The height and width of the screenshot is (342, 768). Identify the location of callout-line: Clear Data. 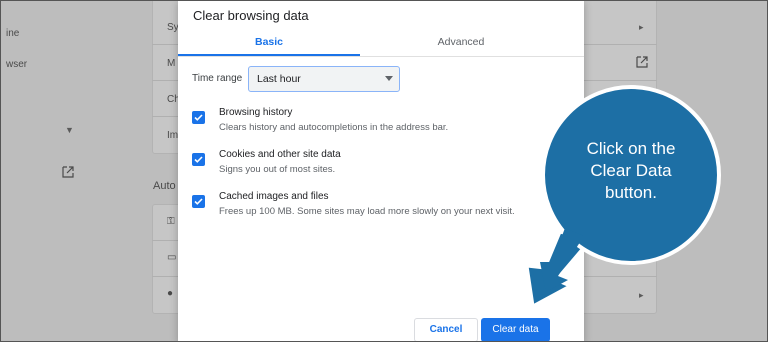
(631, 170).